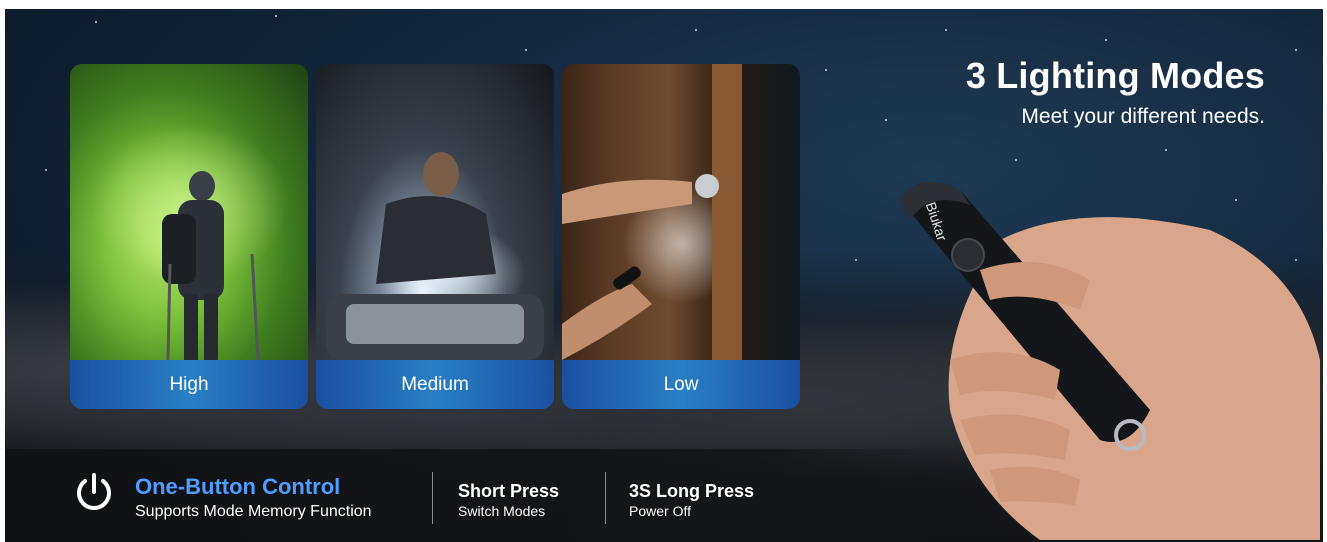 This screenshot has height=542, width=1327. Describe the element at coordinates (660, 511) in the screenshot. I see `long-press-subtitle: Power Off` at that location.